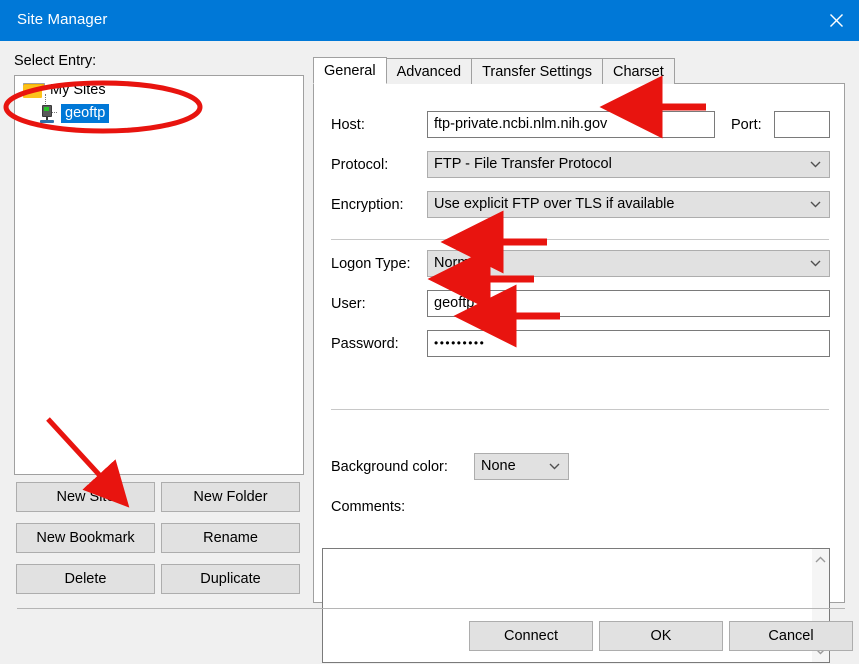 Image resolution: width=859 pixels, height=664 pixels. I want to click on select-entry-label: Select Entry:, so click(55, 61).